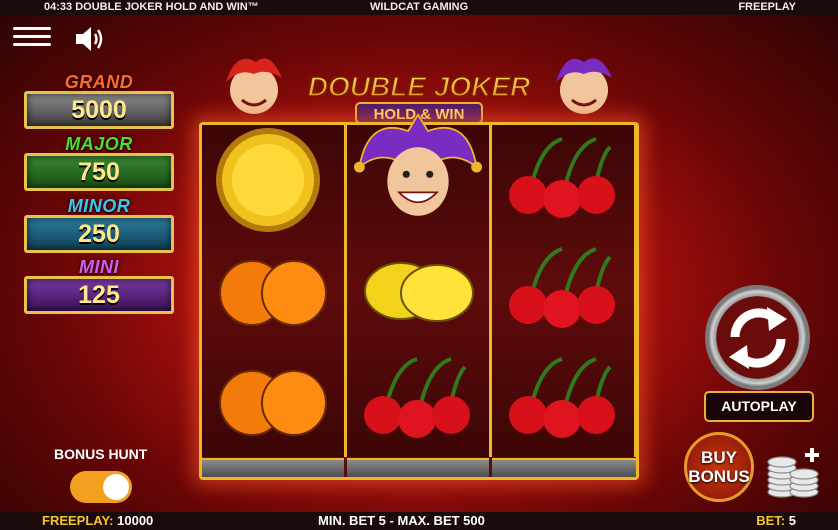 The width and height of the screenshot is (838, 530). What do you see at coordinates (796, 470) in the screenshot?
I see `coins-stack-icon` at bounding box center [796, 470].